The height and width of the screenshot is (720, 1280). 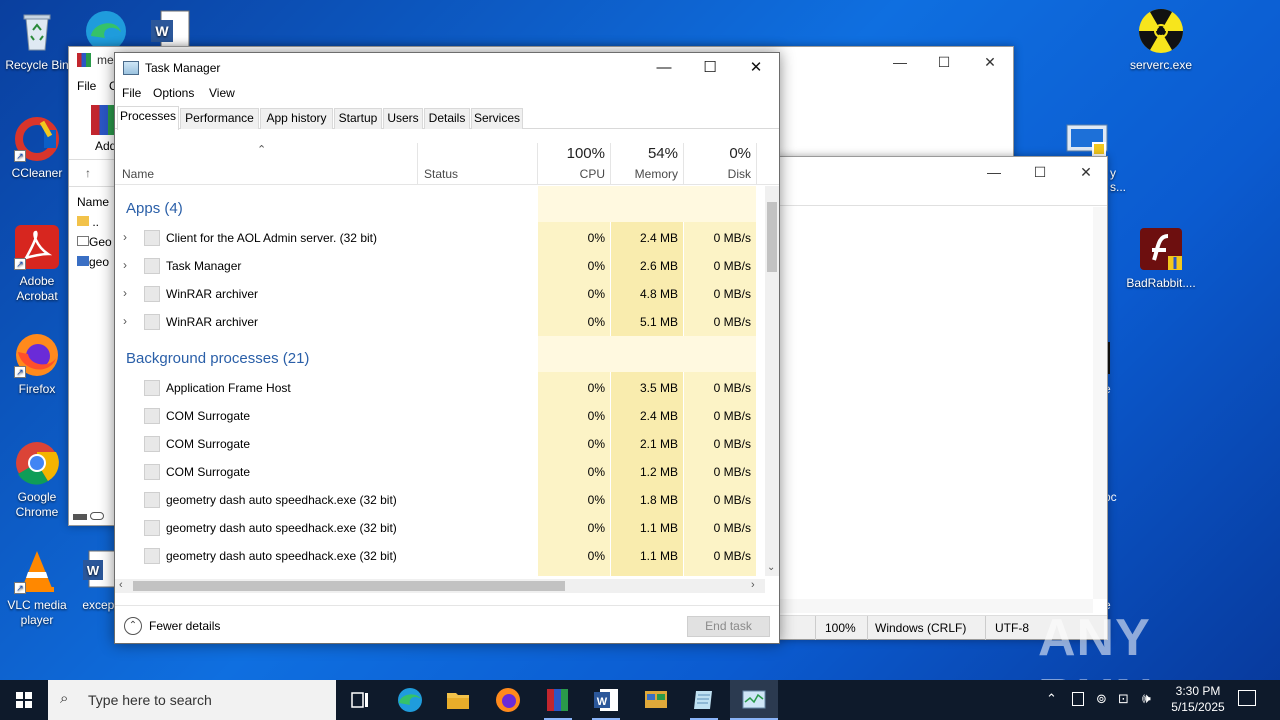 I want to click on menu-view: View, so click(x=222, y=93).